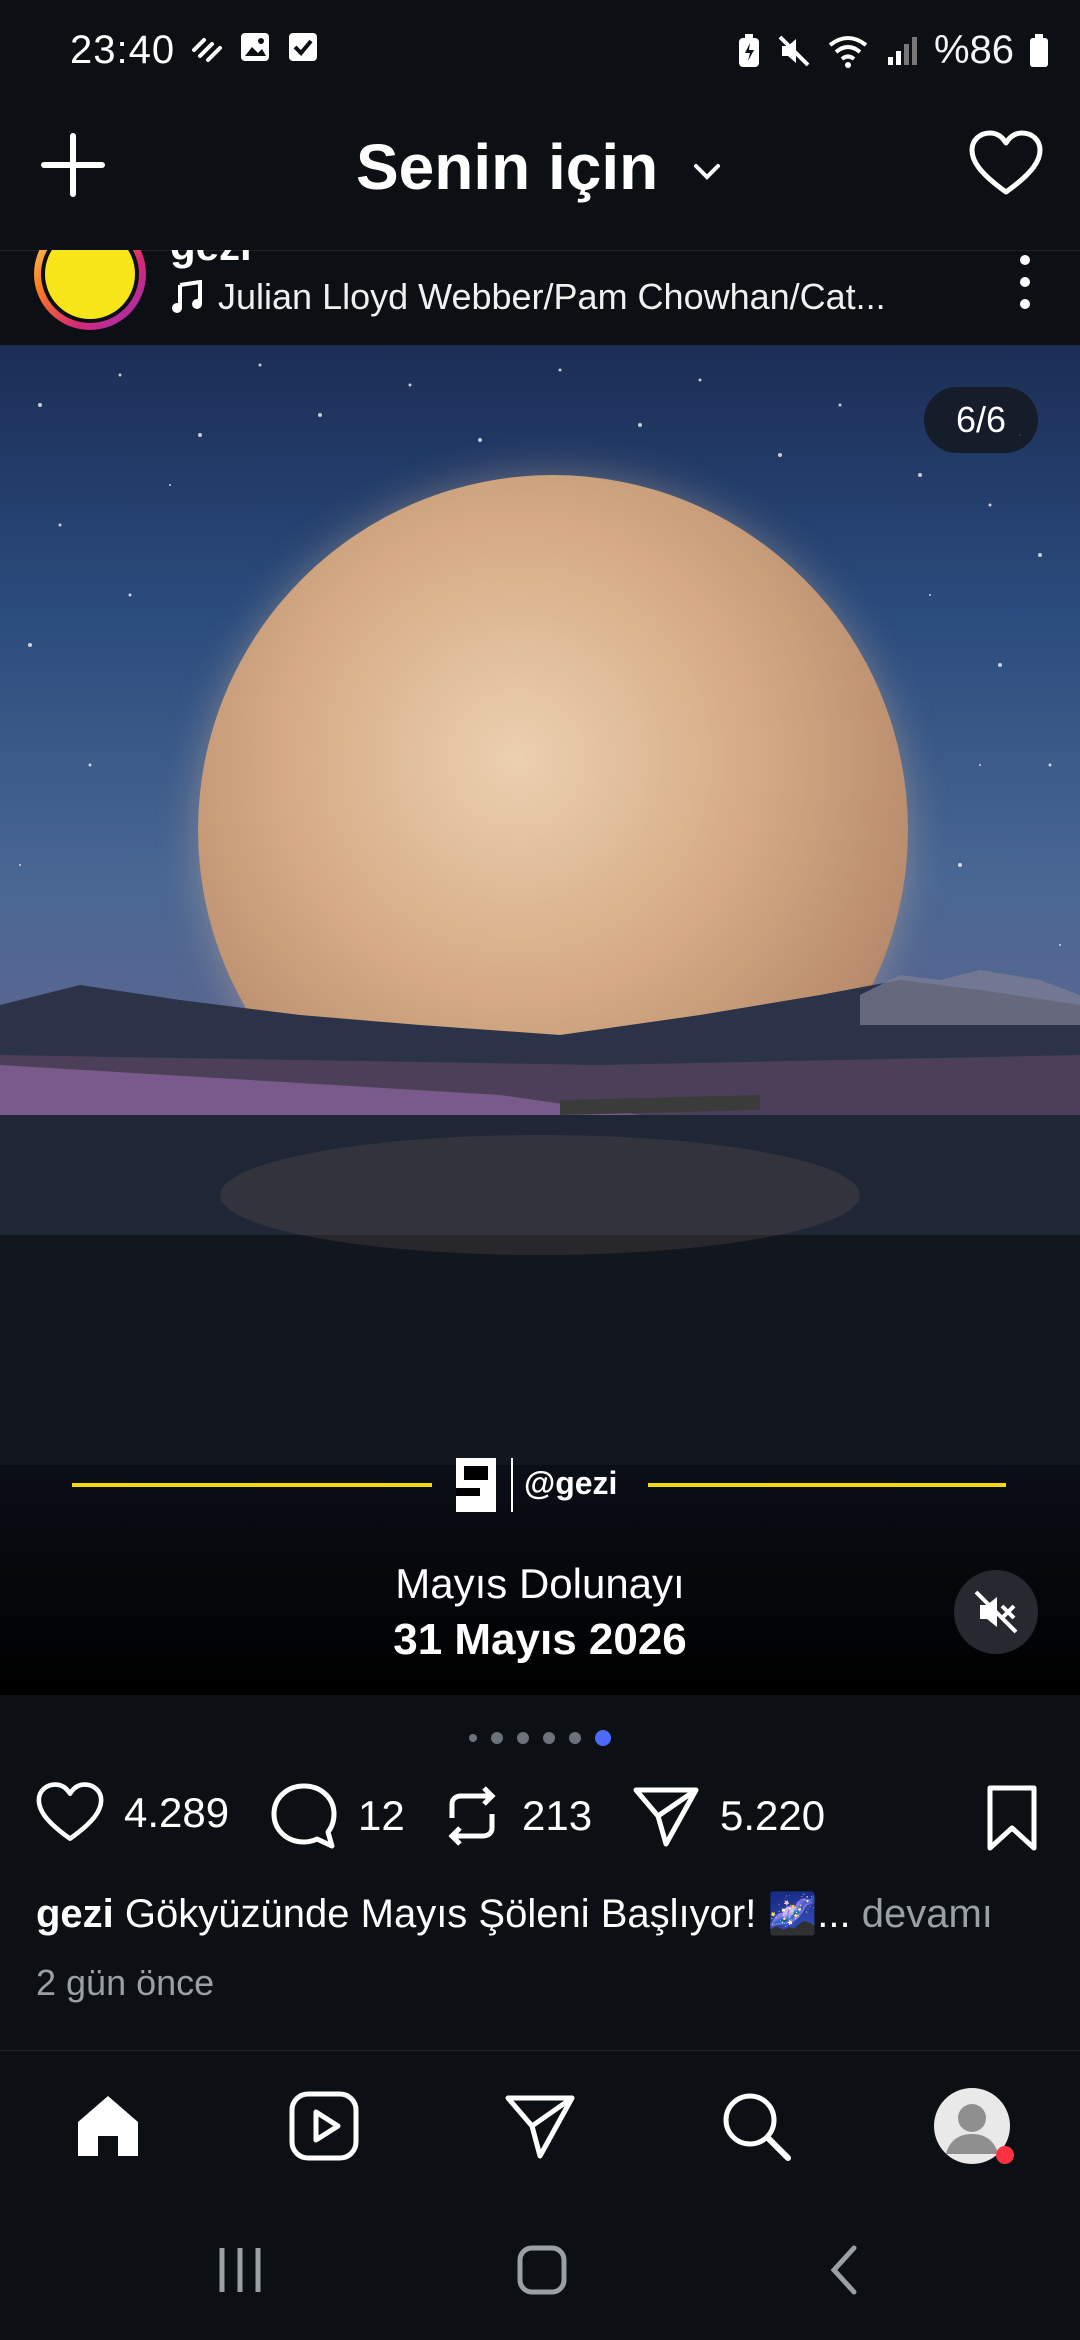 This screenshot has width=1080, height=2340. I want to click on feed-header: Senin için, so click(540, 175).